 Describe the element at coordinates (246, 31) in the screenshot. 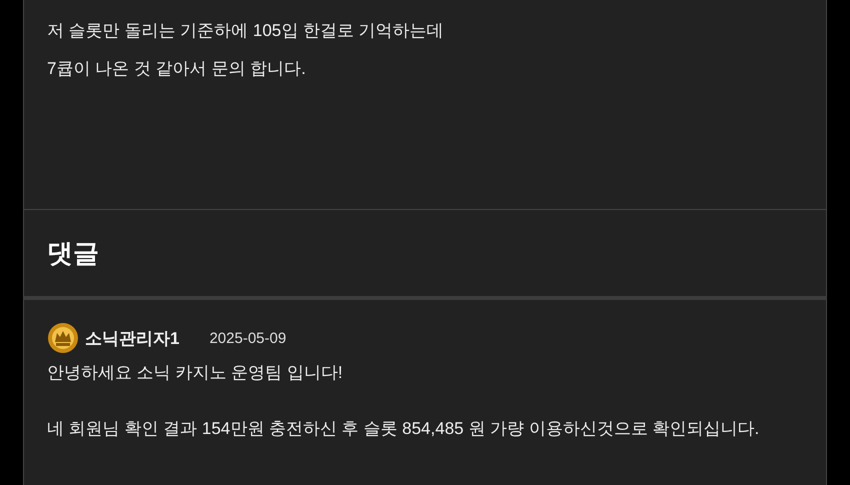

I see `post-text: 저 슬롯만 돌리는 기준하에 105입 한걸로 기억하는데` at that location.